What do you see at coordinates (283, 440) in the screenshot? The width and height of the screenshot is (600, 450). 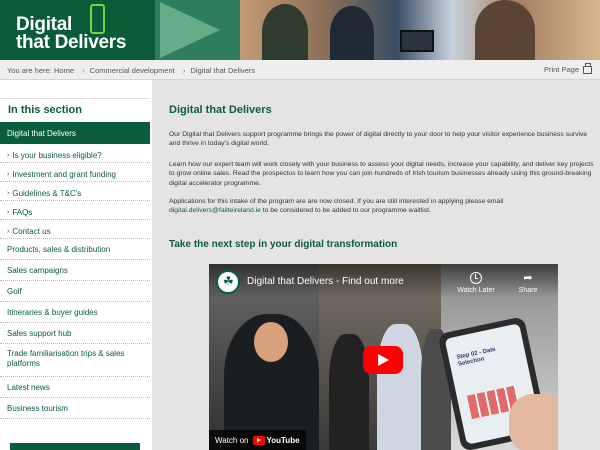 I see `youtube-label: YouTube` at bounding box center [283, 440].